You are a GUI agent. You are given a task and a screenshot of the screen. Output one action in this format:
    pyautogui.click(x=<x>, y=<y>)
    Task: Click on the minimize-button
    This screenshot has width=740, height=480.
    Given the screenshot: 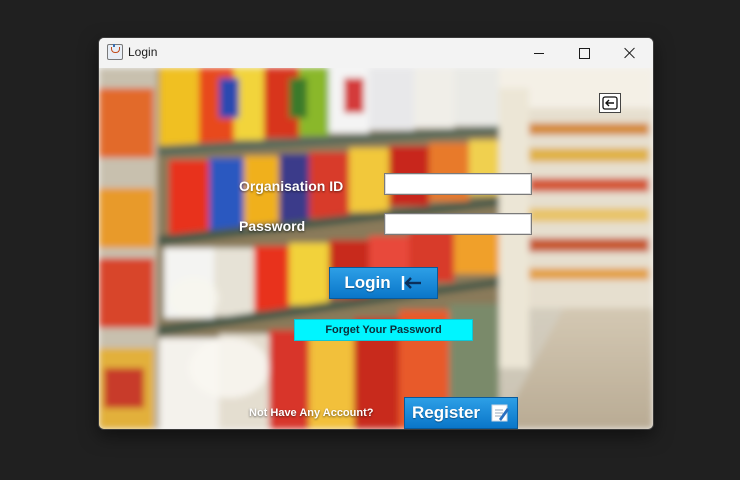 What is the action you would take?
    pyautogui.click(x=539, y=53)
    